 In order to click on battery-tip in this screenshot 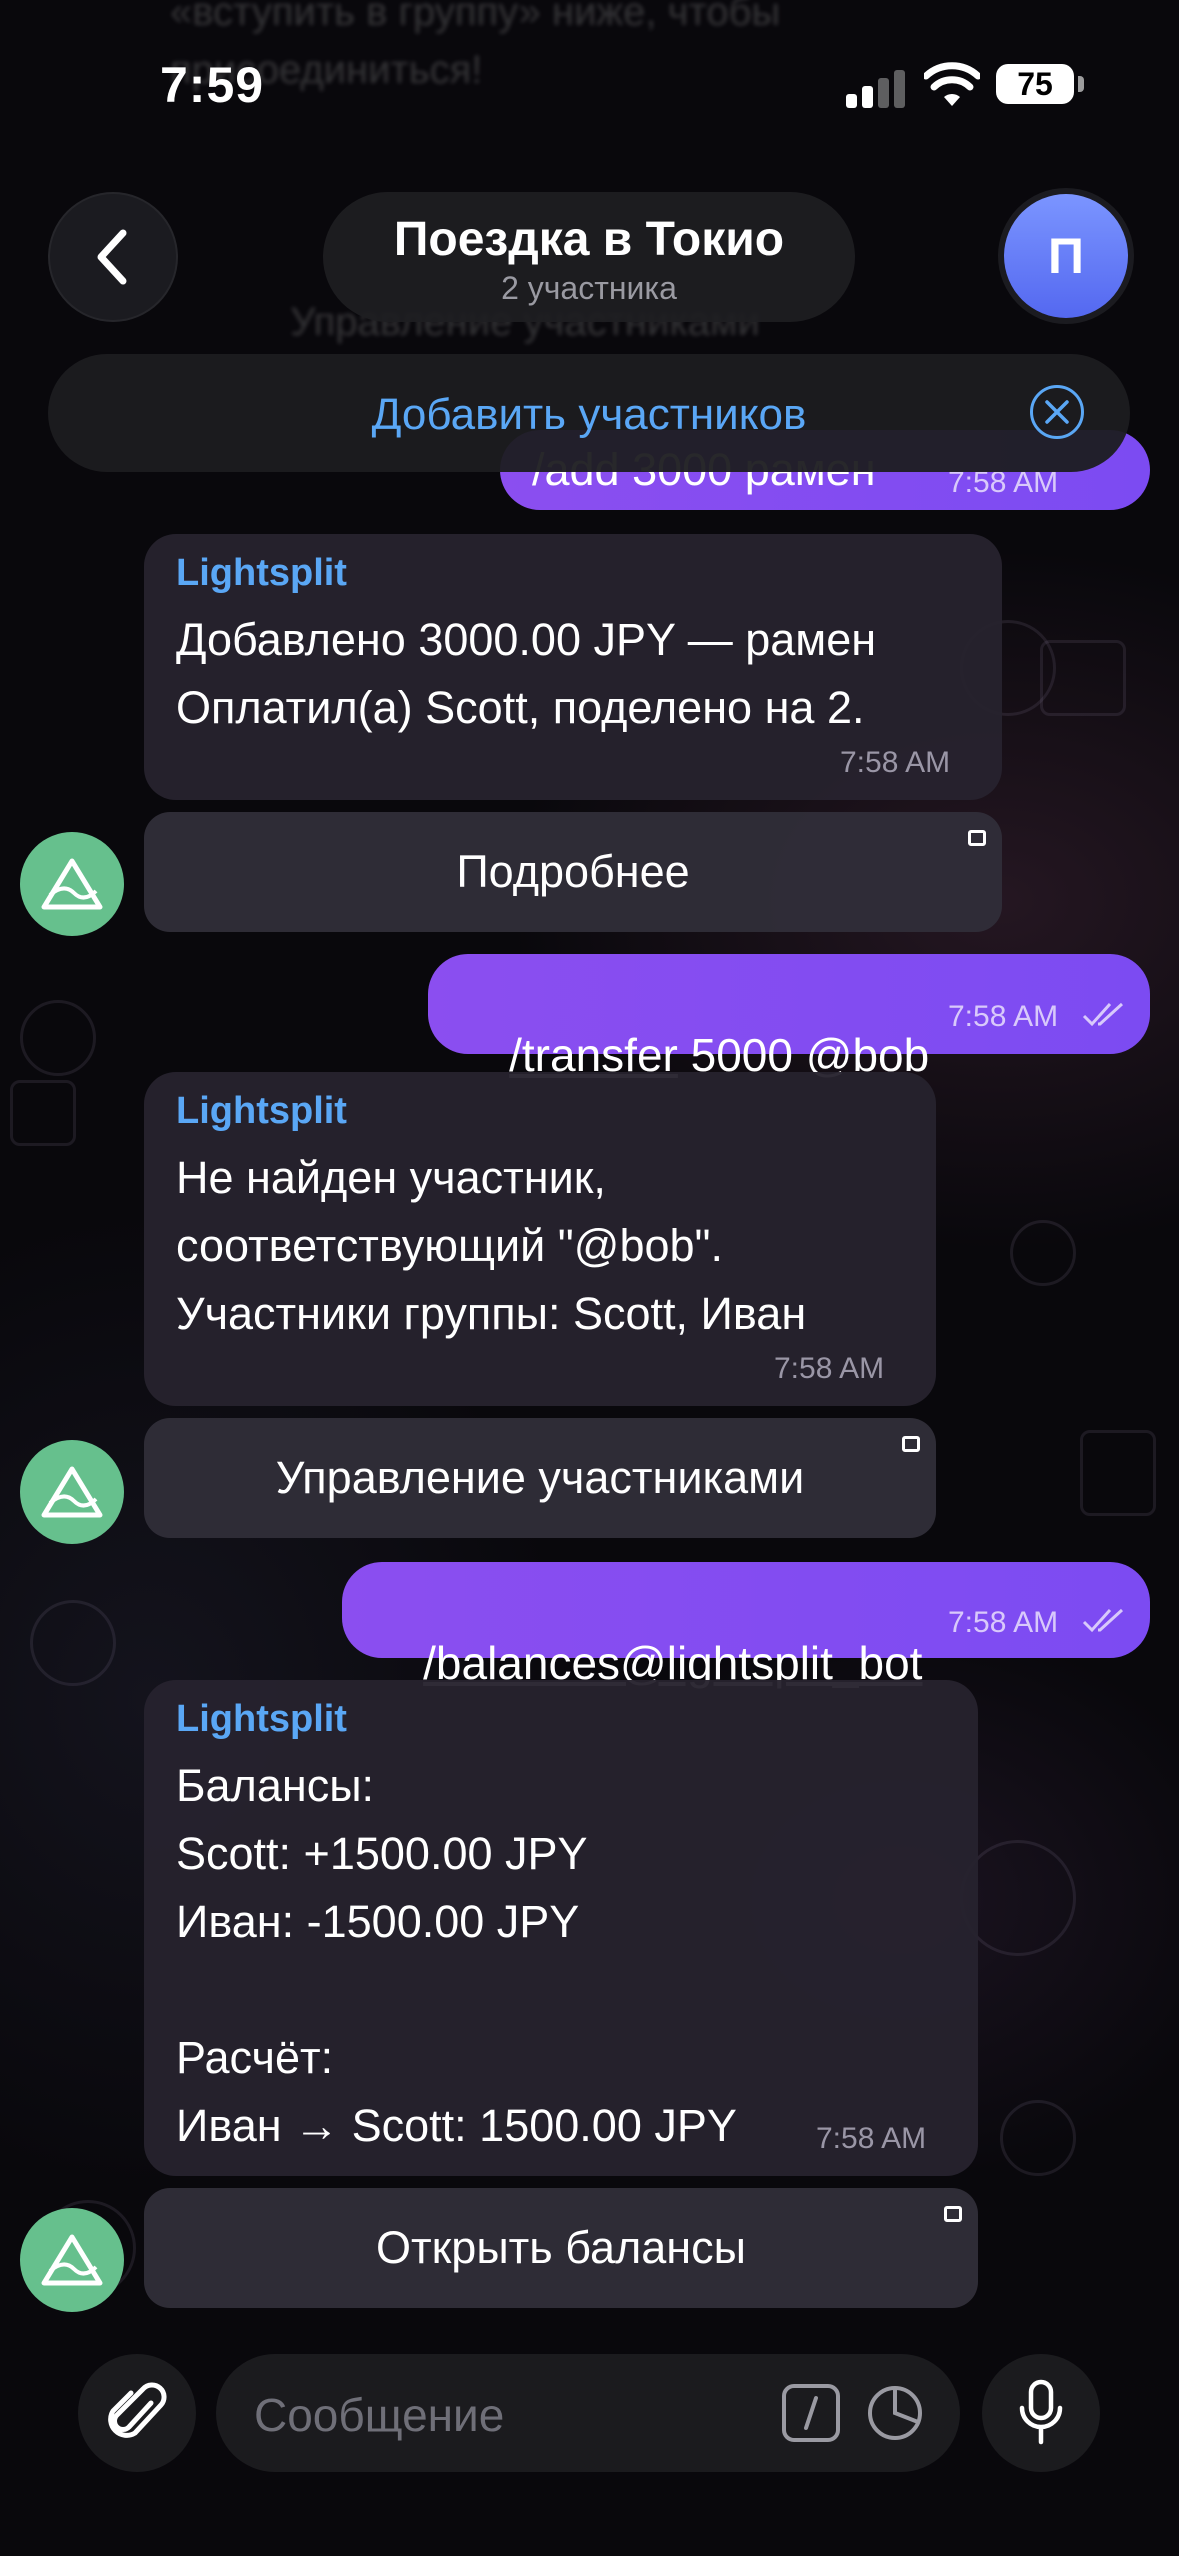, I will do `click(1081, 84)`.